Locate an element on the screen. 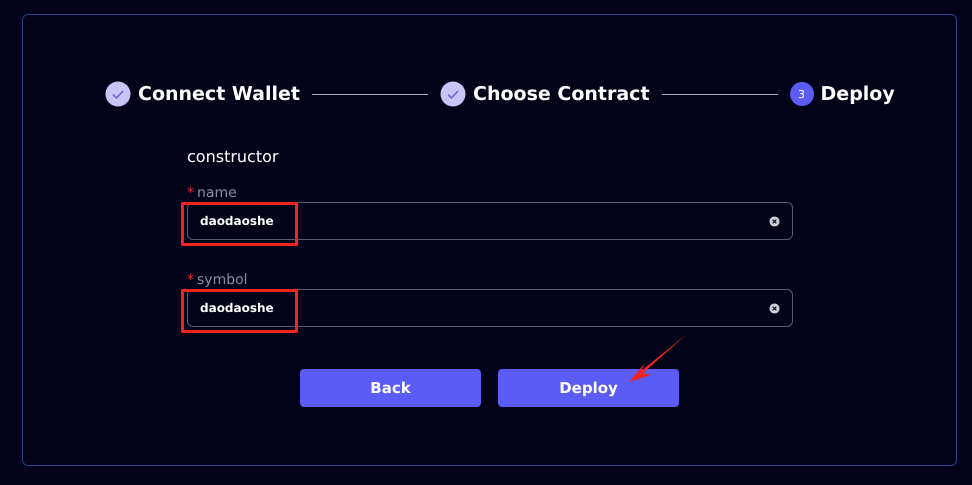 The width and height of the screenshot is (972, 485). back-button: Back is located at coordinates (390, 388).